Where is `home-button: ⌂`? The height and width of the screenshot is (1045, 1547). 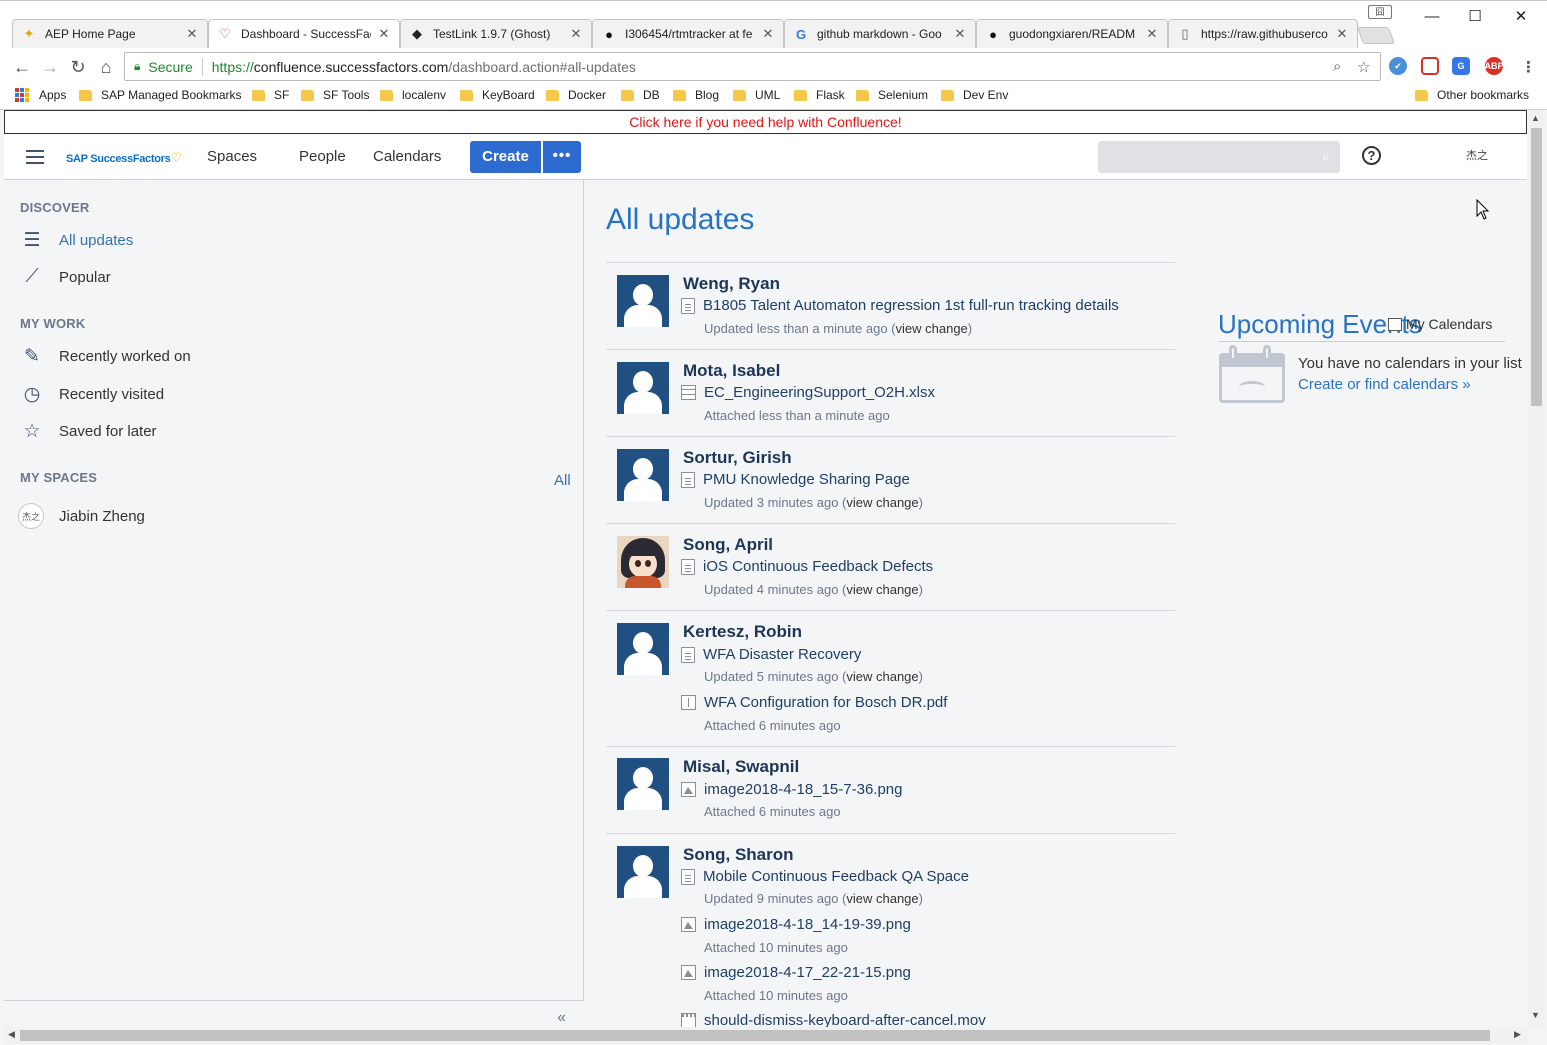
home-button: ⌂ is located at coordinates (106, 67).